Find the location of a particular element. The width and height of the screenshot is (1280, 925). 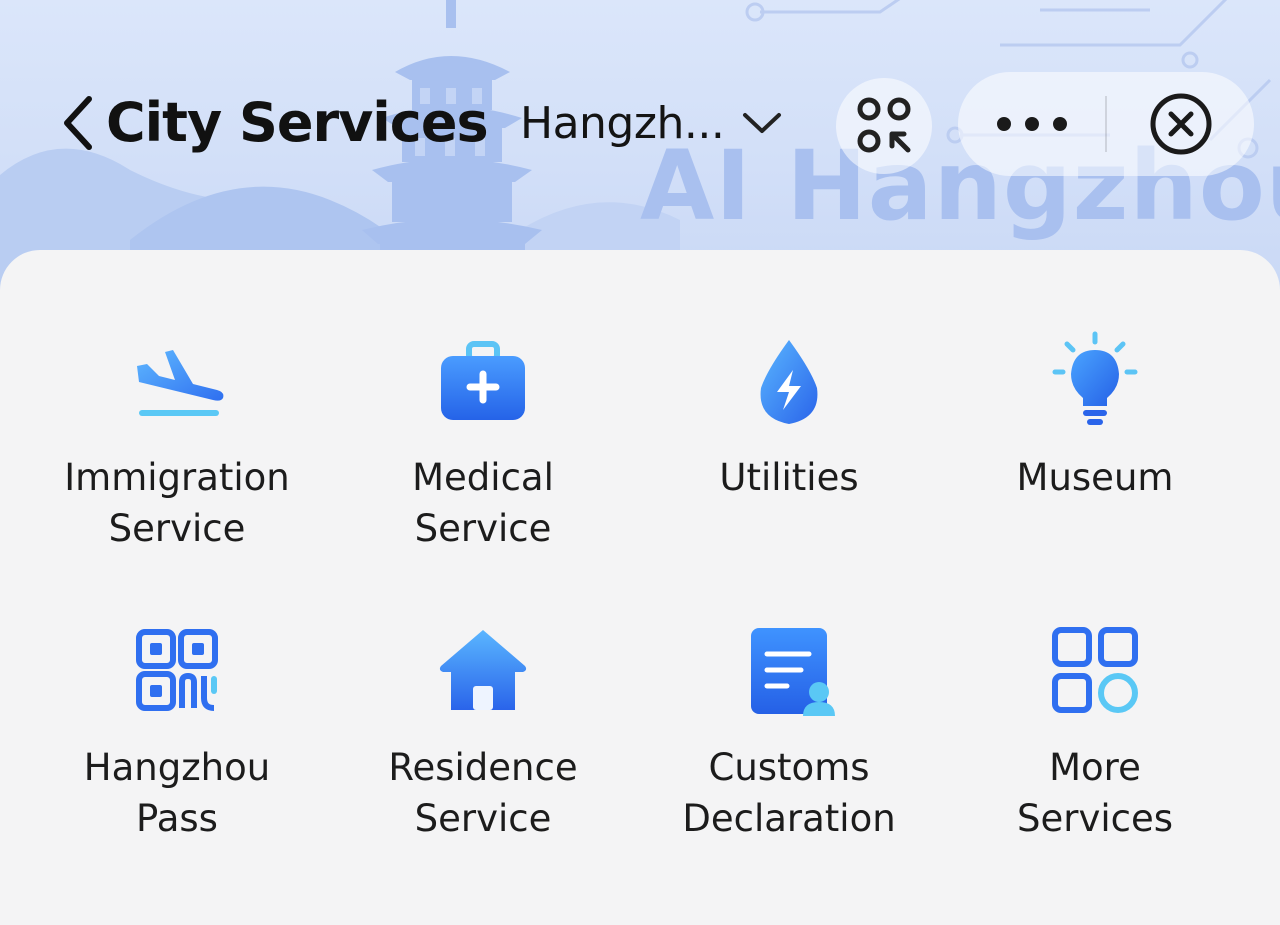

more-options-button is located at coordinates (1032, 124).